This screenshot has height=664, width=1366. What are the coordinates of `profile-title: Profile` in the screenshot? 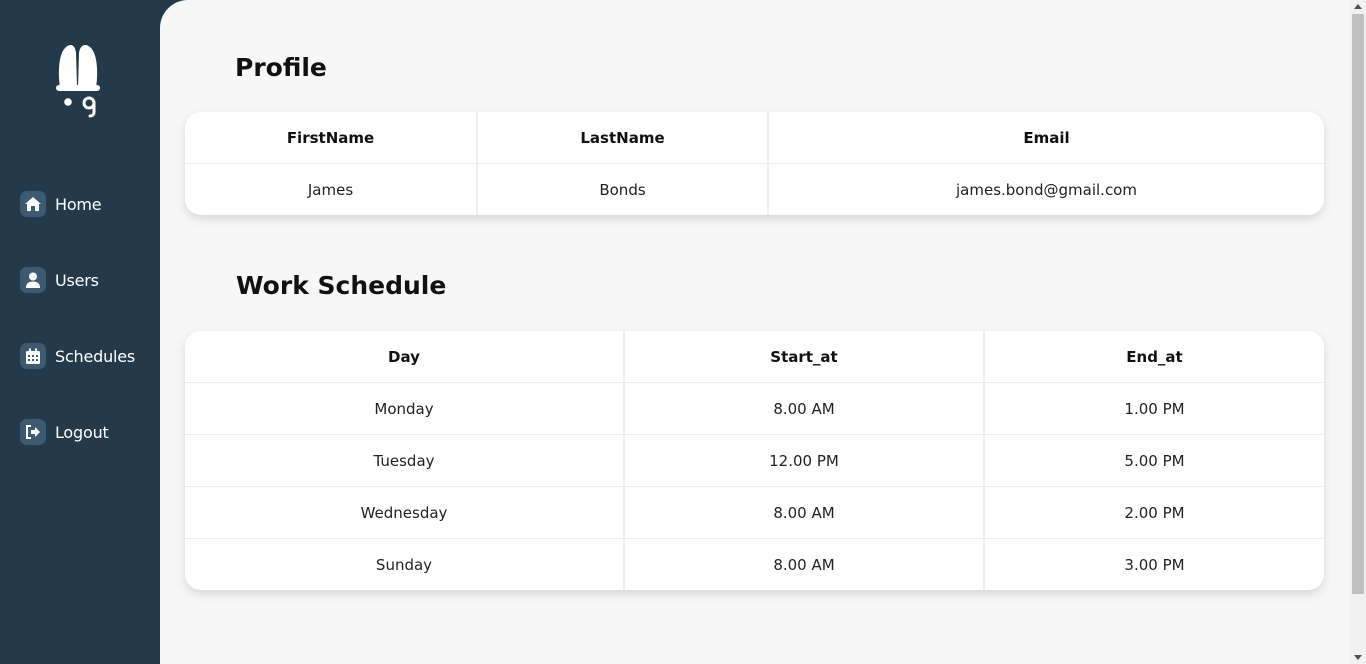 It's located at (281, 67).